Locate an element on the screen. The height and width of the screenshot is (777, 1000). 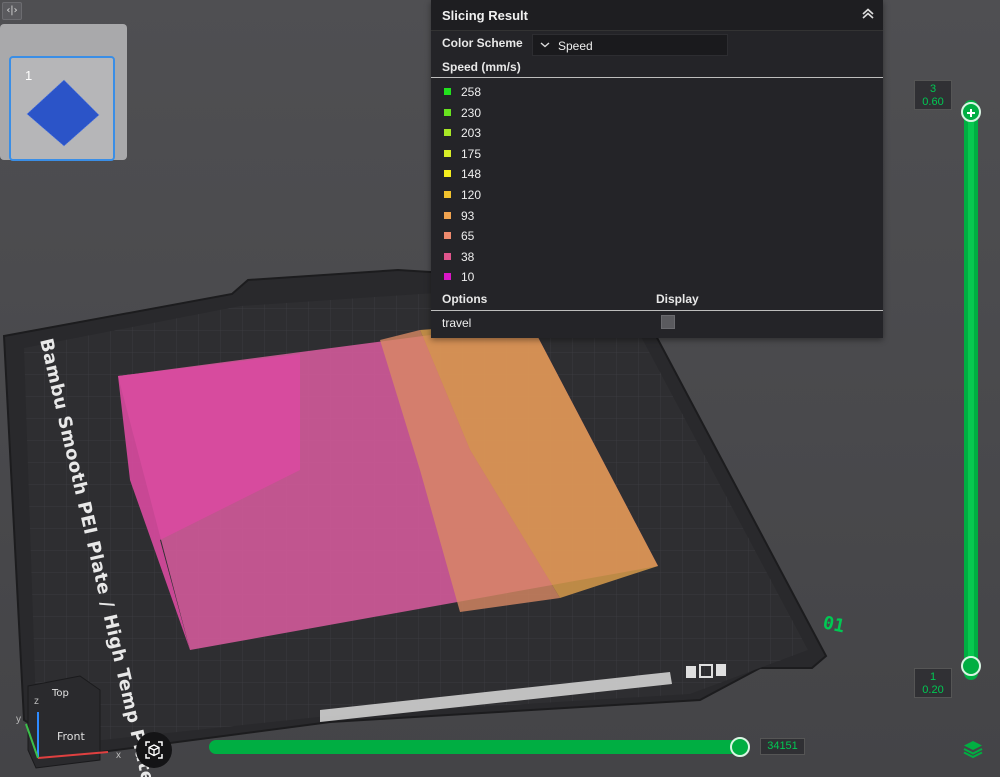
axis-y-label: y is located at coordinates (18, 719).